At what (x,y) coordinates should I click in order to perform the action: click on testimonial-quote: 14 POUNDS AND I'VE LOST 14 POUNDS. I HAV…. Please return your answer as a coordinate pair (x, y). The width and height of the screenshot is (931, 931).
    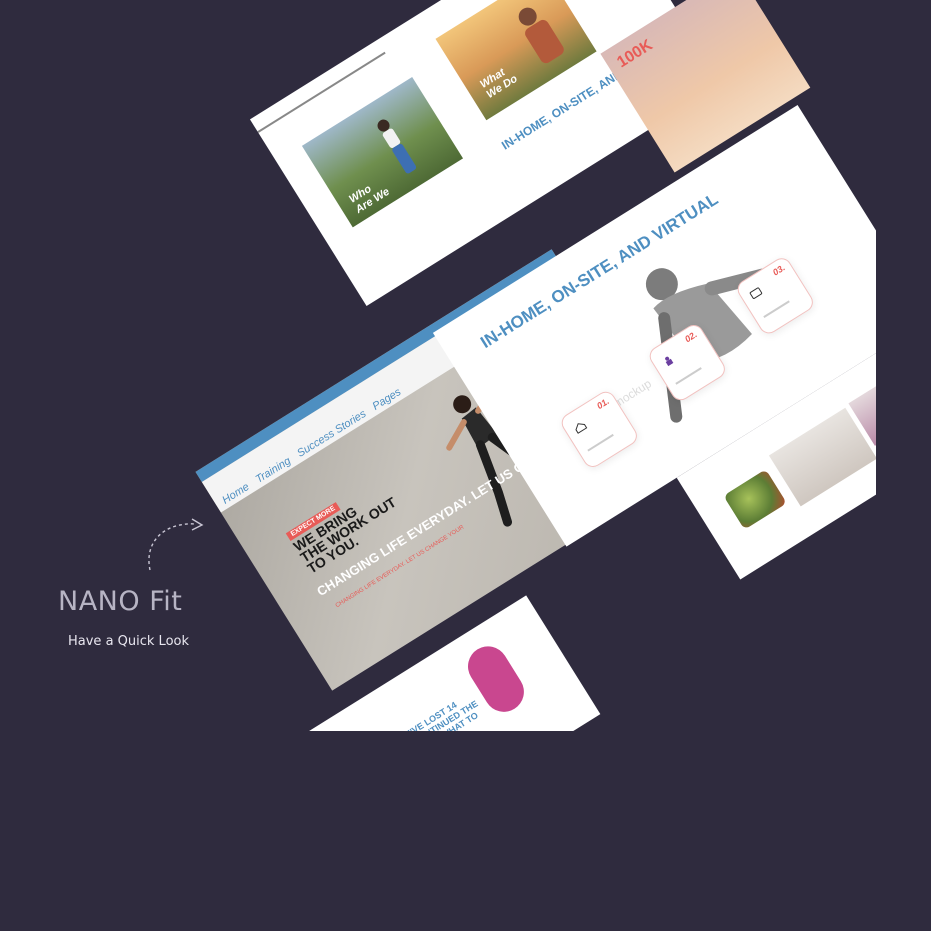
    Looking at the image, I should click on (416, 710).